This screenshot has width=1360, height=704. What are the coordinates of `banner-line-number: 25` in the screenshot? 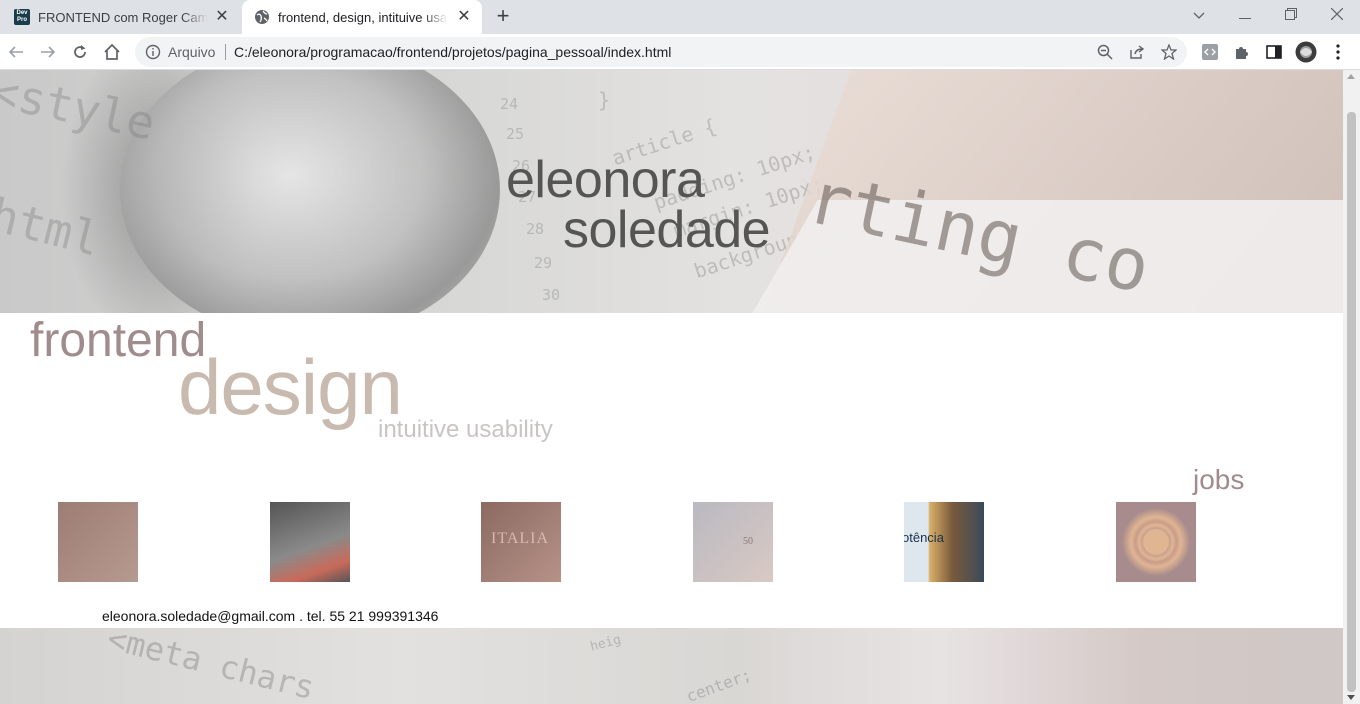 It's located at (515, 134).